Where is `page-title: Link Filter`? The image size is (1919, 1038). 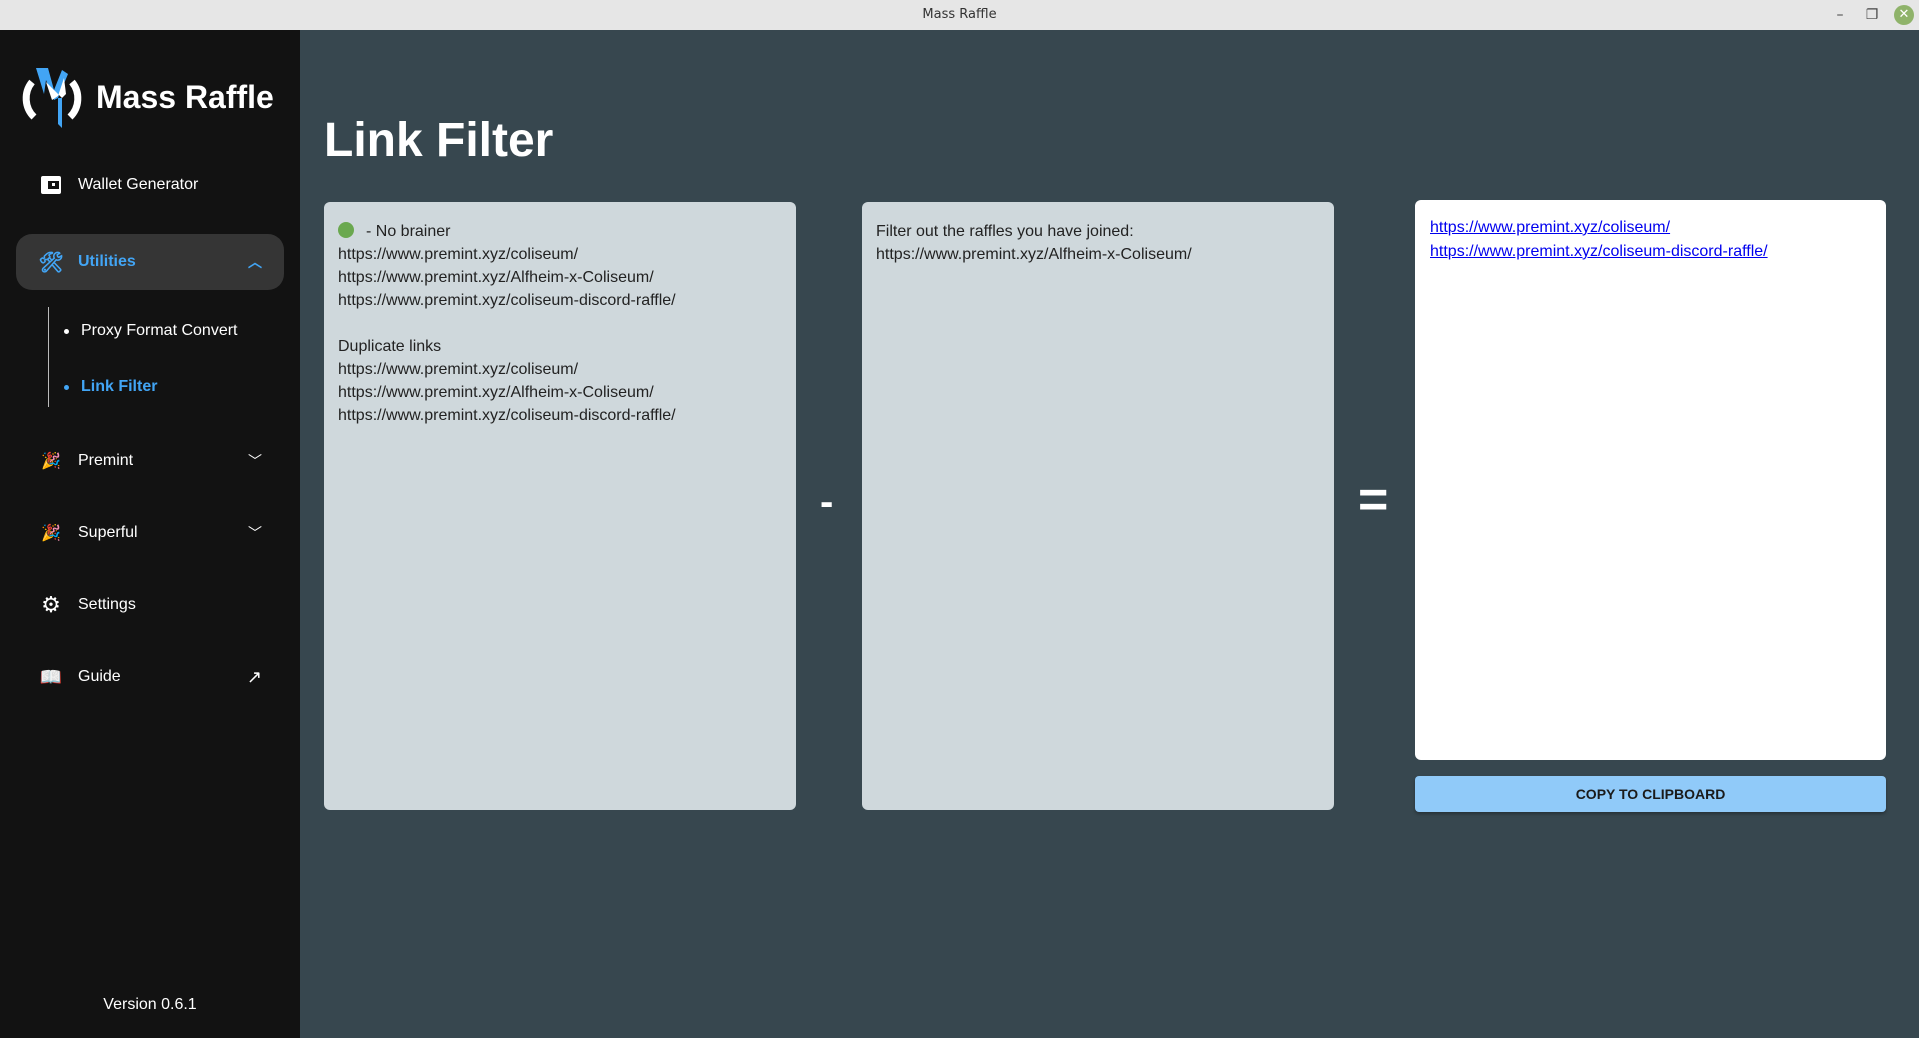 page-title: Link Filter is located at coordinates (439, 140).